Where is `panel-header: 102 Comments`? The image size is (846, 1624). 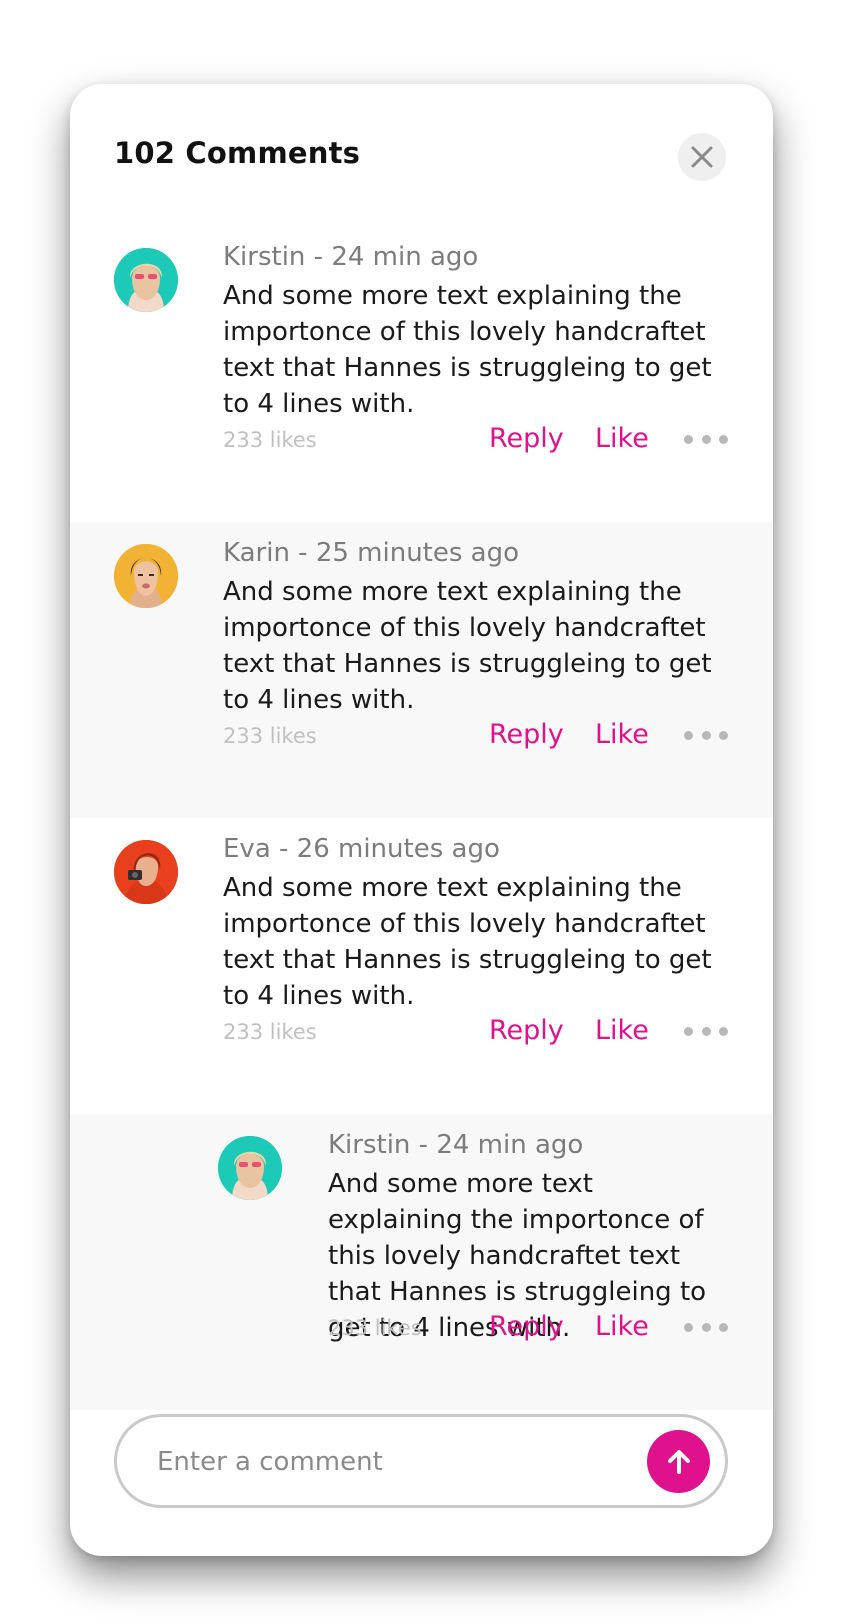 panel-header: 102 Comments is located at coordinates (421, 155).